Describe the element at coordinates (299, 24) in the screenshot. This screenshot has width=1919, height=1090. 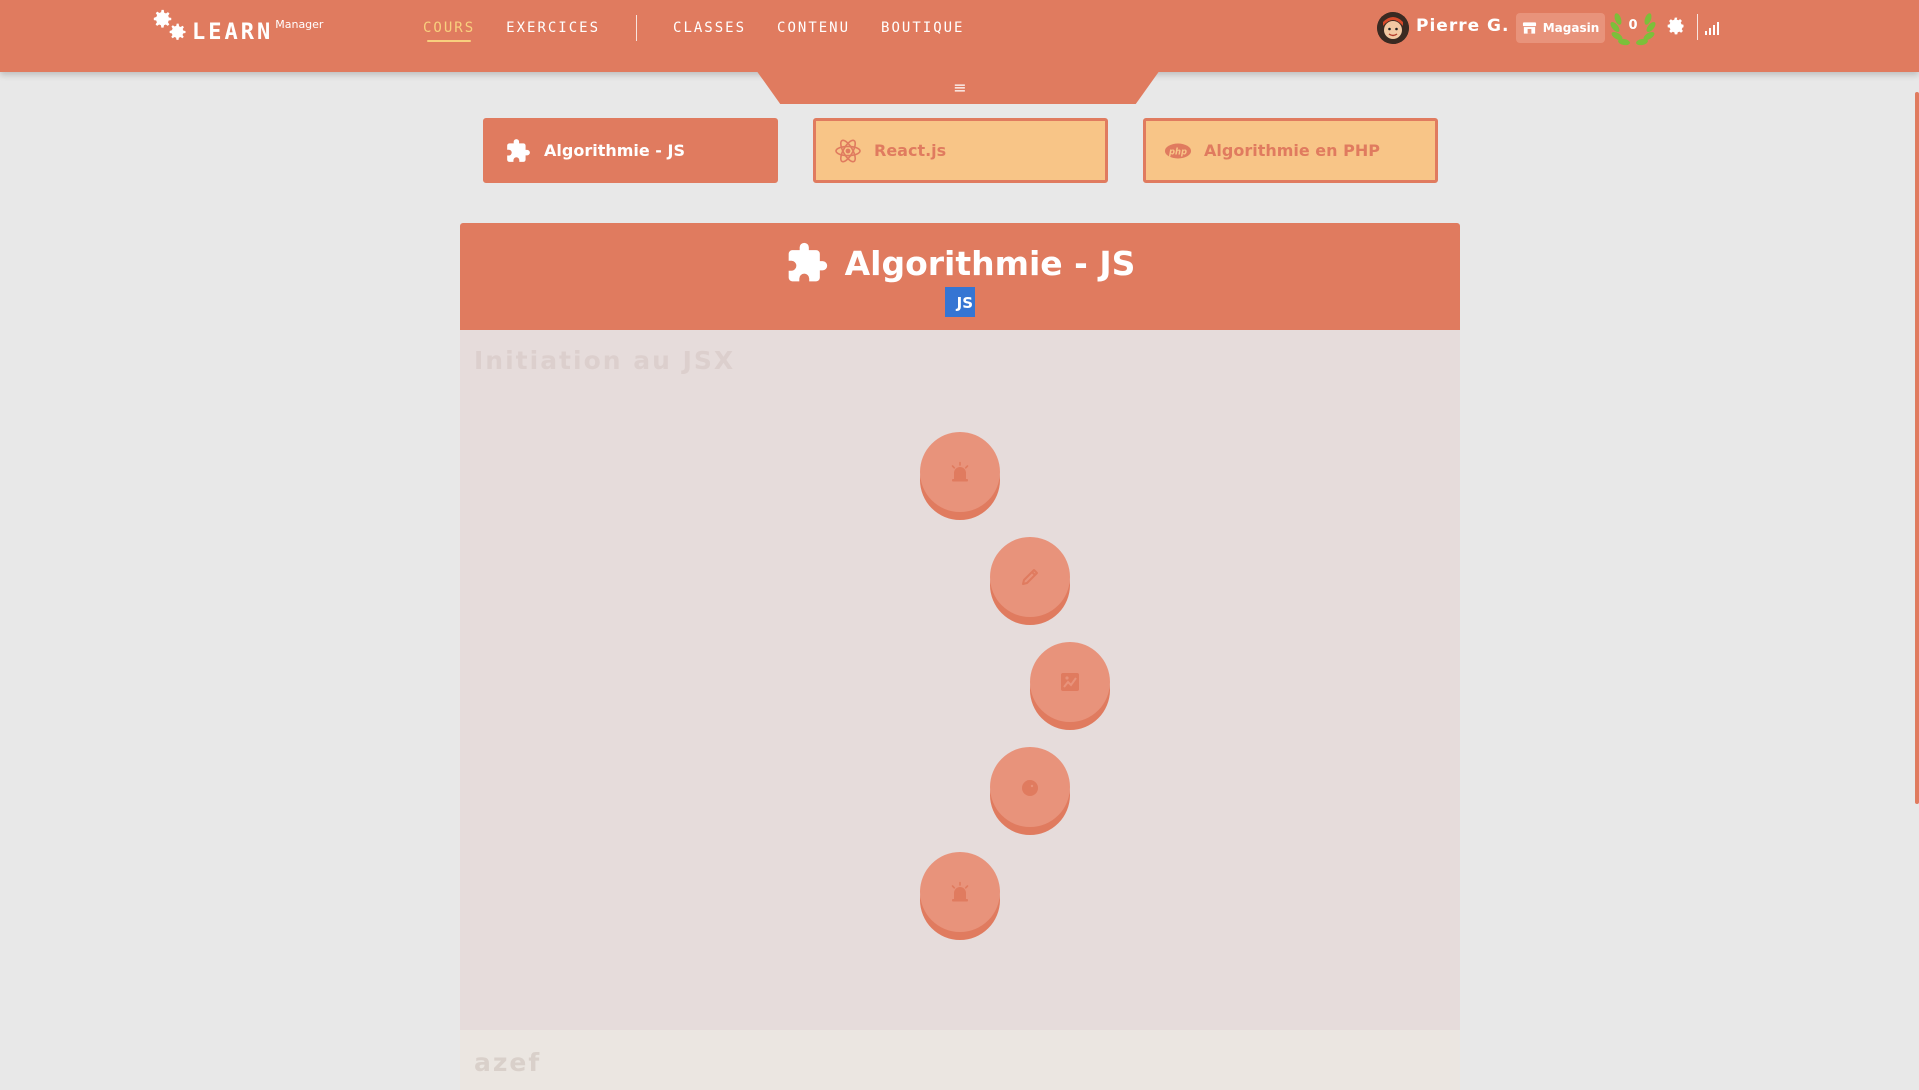
I see `logo-subtitle: Manager` at that location.